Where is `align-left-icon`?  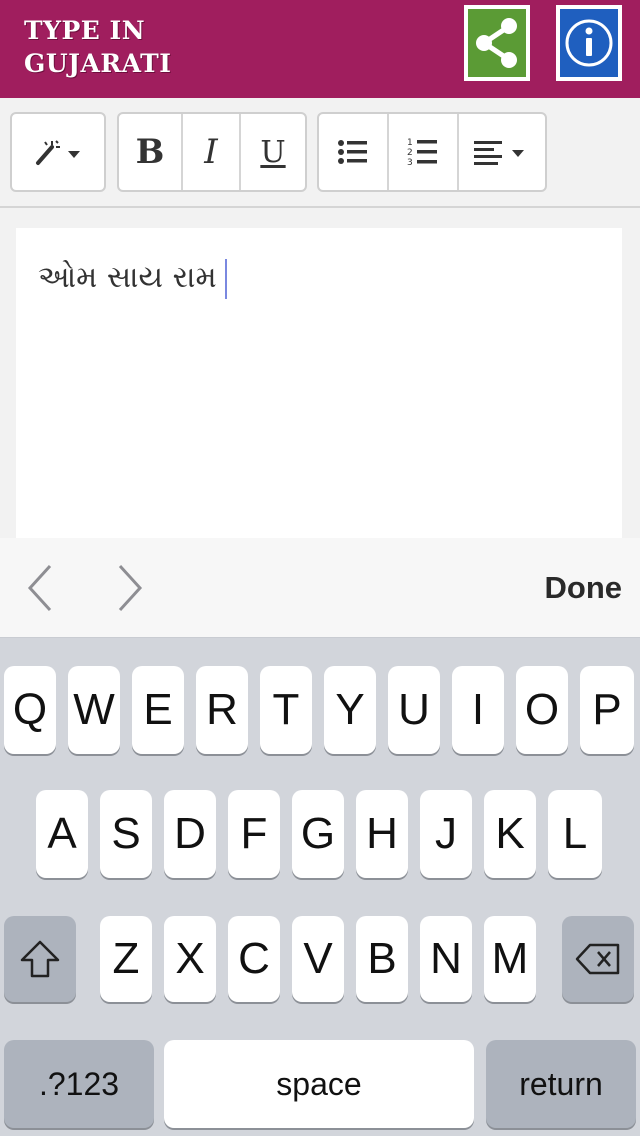
align-left-icon is located at coordinates (502, 152).